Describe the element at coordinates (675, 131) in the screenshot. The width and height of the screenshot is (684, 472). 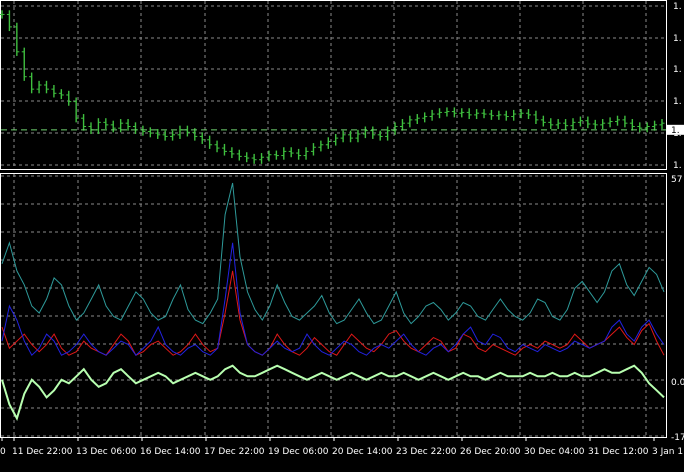
I see `current-price-tag-text: 1.` at that location.